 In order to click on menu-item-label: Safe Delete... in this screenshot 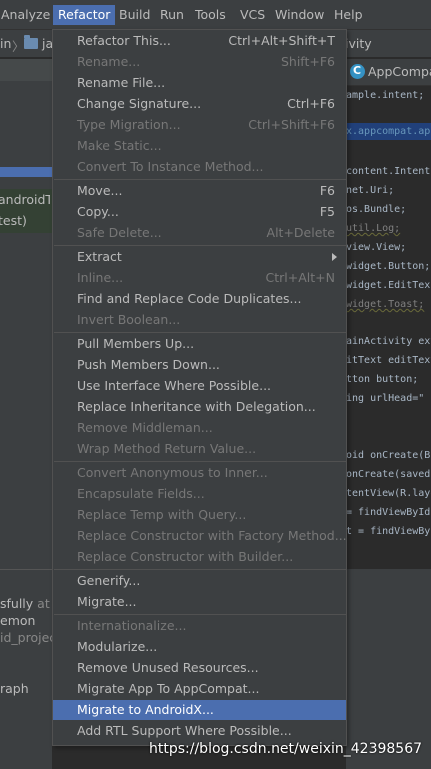, I will do `click(119, 232)`.